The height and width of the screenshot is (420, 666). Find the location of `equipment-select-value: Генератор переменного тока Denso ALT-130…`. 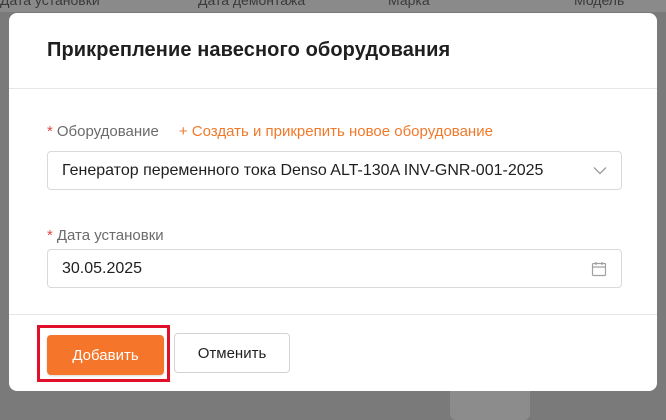

equipment-select-value: Генератор переменного тока Denso ALT-130… is located at coordinates (303, 170).